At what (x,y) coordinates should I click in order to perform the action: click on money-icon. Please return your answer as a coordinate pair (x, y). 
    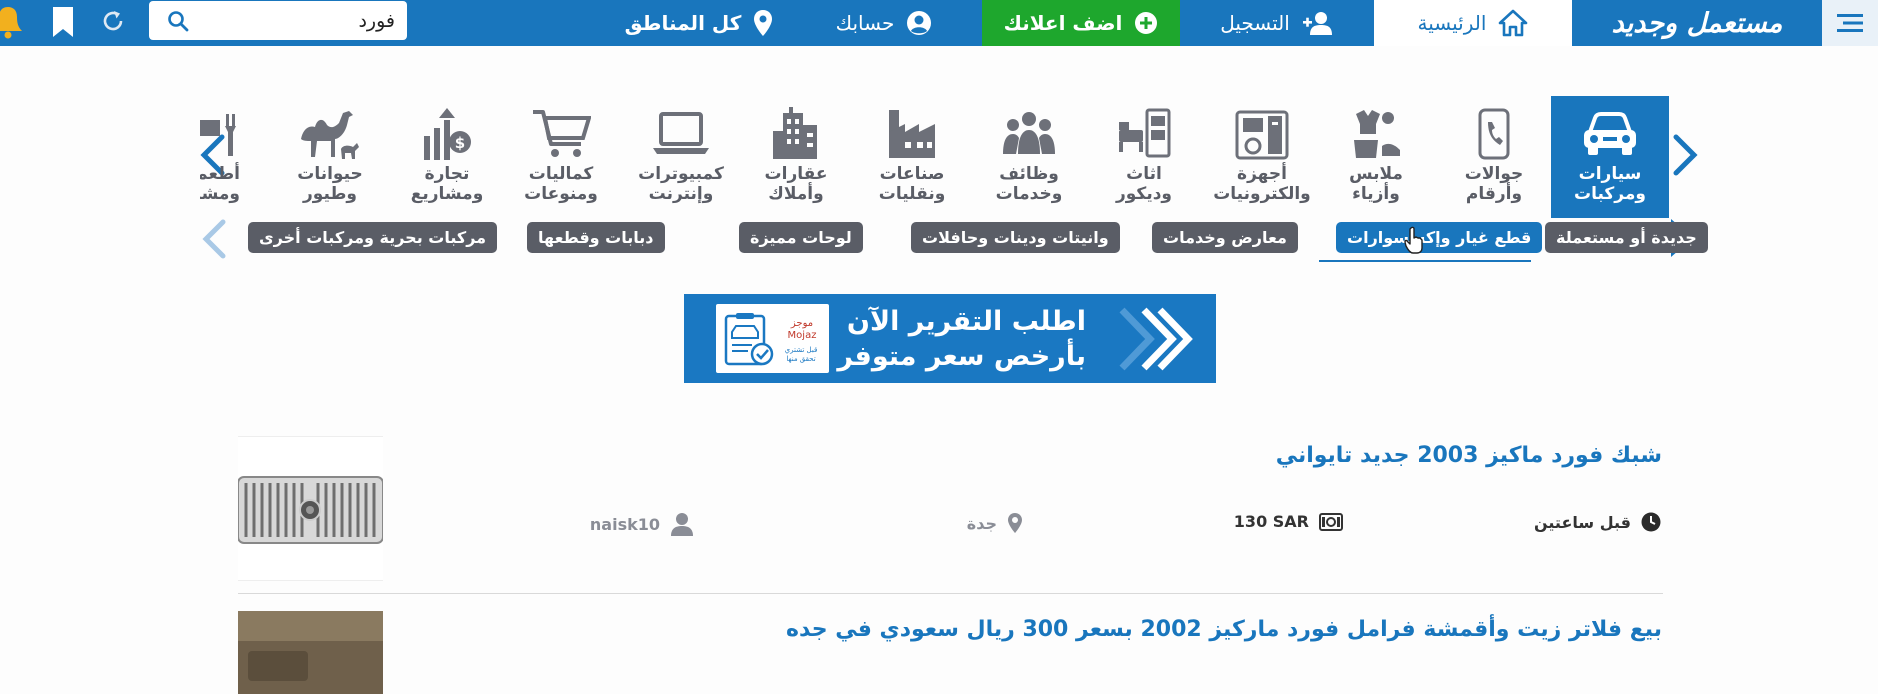
    Looking at the image, I should click on (1331, 521).